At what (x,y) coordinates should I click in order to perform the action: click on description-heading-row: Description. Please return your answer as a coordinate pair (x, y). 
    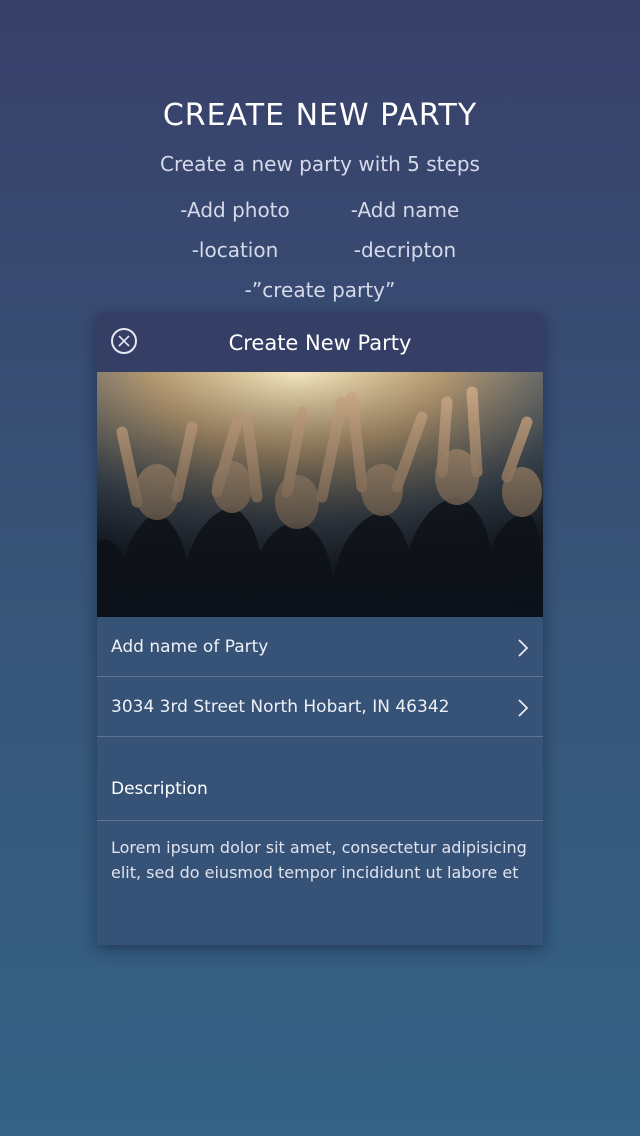
    Looking at the image, I should click on (320, 779).